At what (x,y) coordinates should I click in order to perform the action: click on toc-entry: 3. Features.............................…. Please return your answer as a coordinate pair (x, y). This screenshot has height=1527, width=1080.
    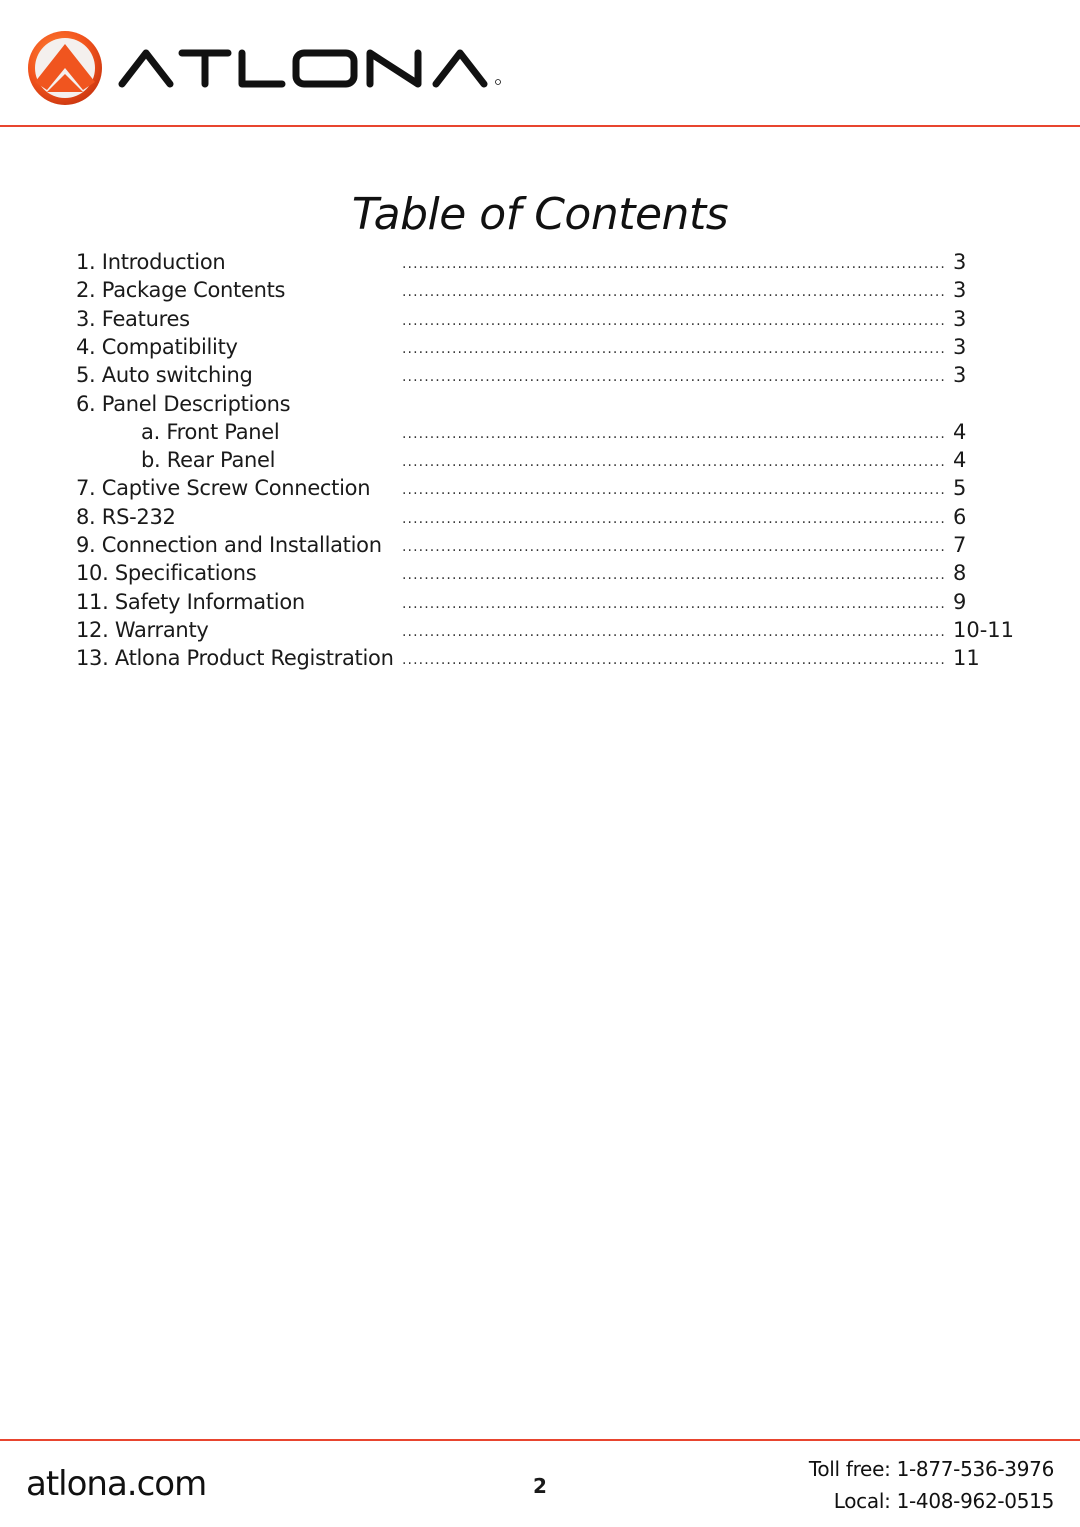
    Looking at the image, I should click on (540, 319).